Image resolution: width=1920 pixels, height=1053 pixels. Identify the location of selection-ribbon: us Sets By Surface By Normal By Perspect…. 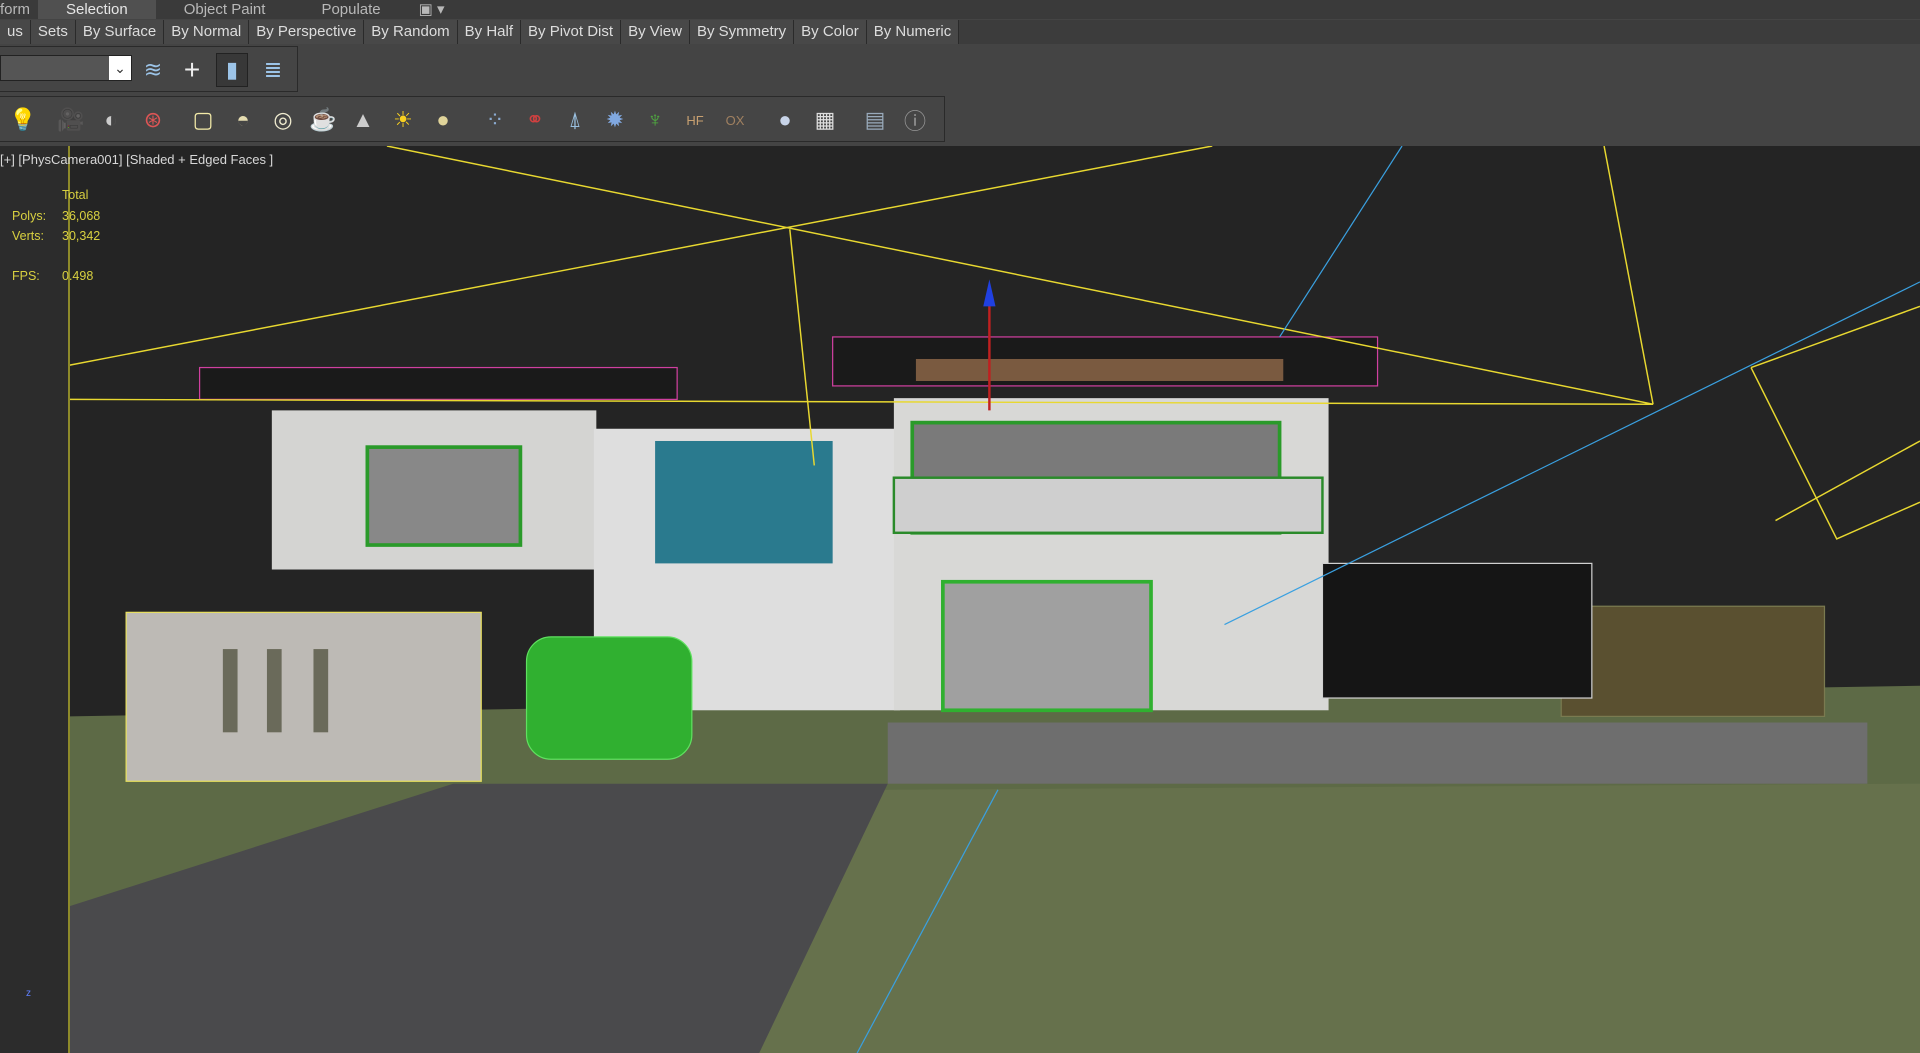
(960, 32).